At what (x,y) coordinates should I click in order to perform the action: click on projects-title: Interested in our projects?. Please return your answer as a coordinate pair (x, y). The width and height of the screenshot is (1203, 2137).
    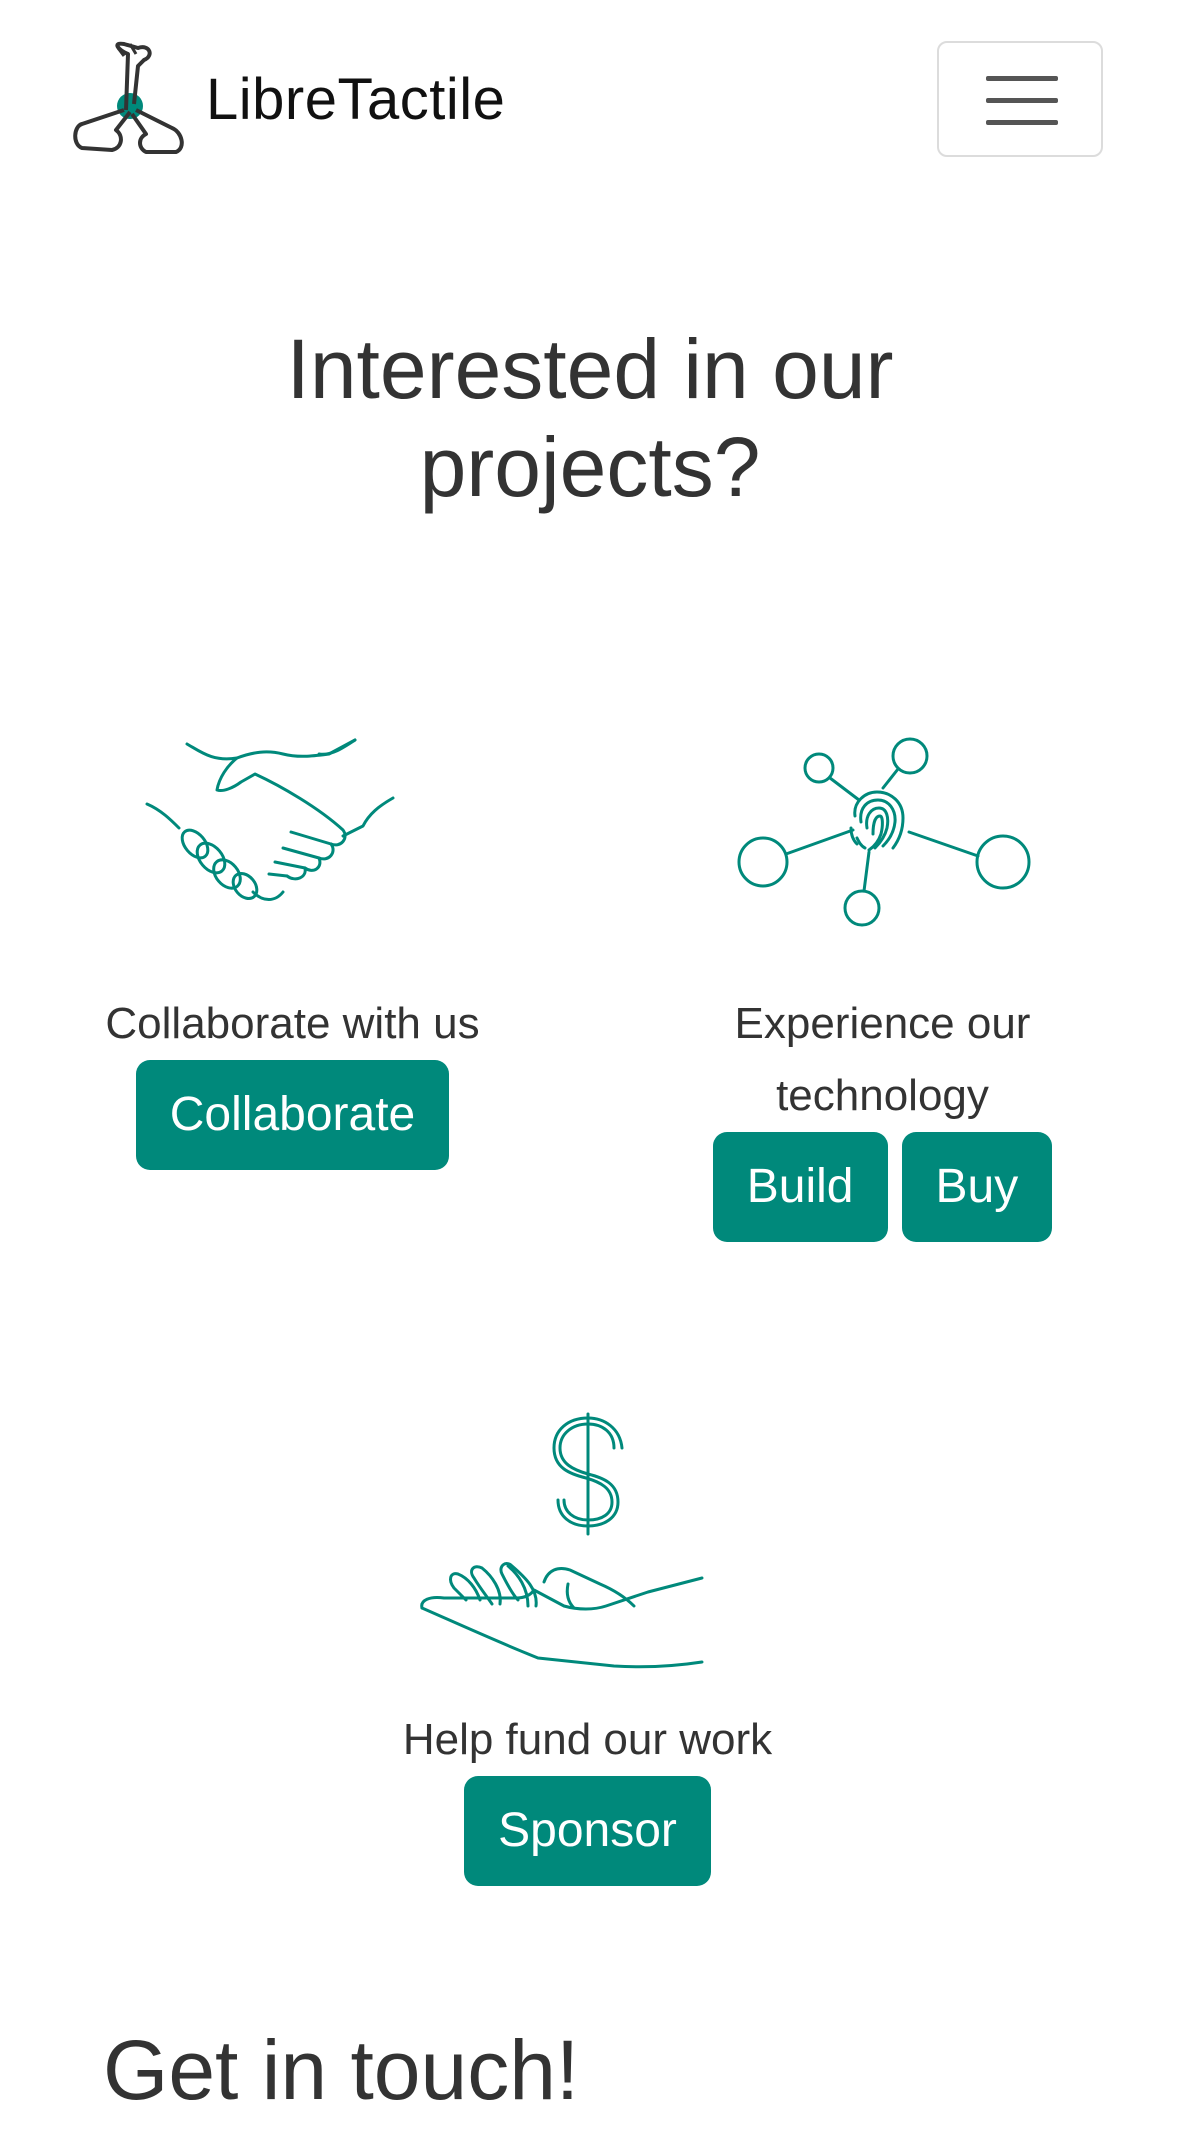
    Looking at the image, I should click on (590, 418).